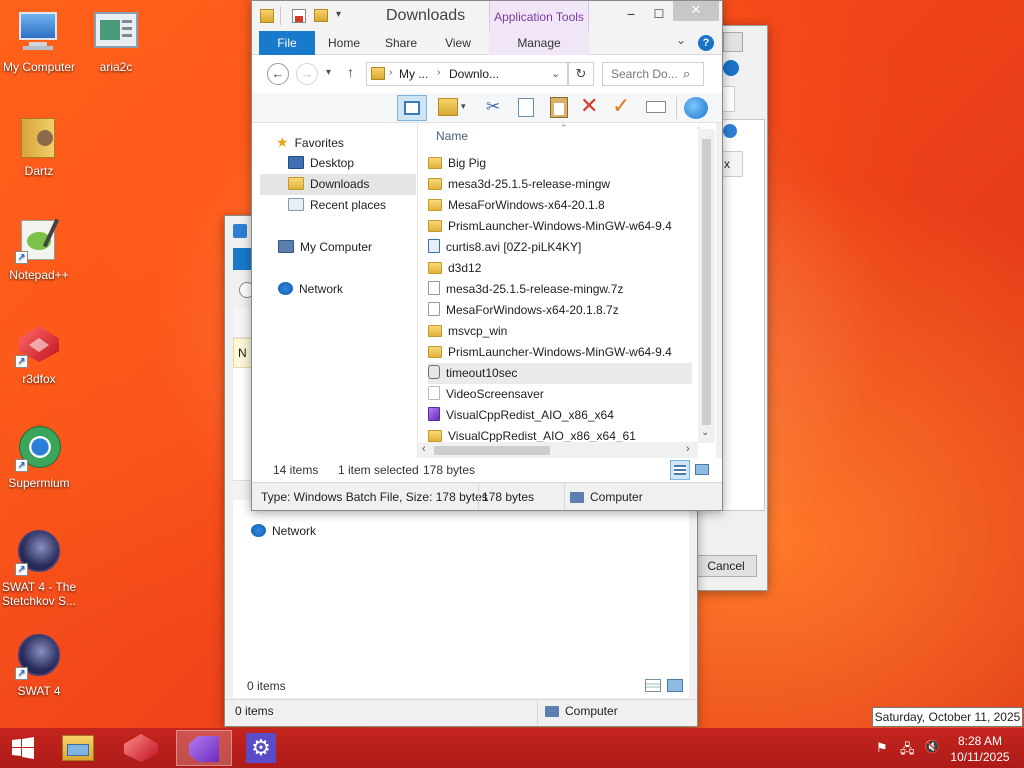 The height and width of the screenshot is (768, 1024). What do you see at coordinates (338, 14) in the screenshot?
I see `customize-quick-access-icon: ▾` at bounding box center [338, 14].